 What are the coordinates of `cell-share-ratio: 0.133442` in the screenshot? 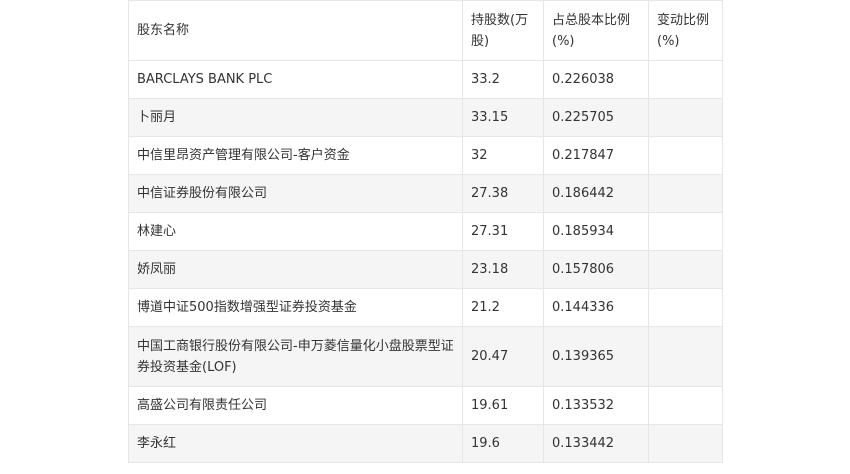 It's located at (596, 443).